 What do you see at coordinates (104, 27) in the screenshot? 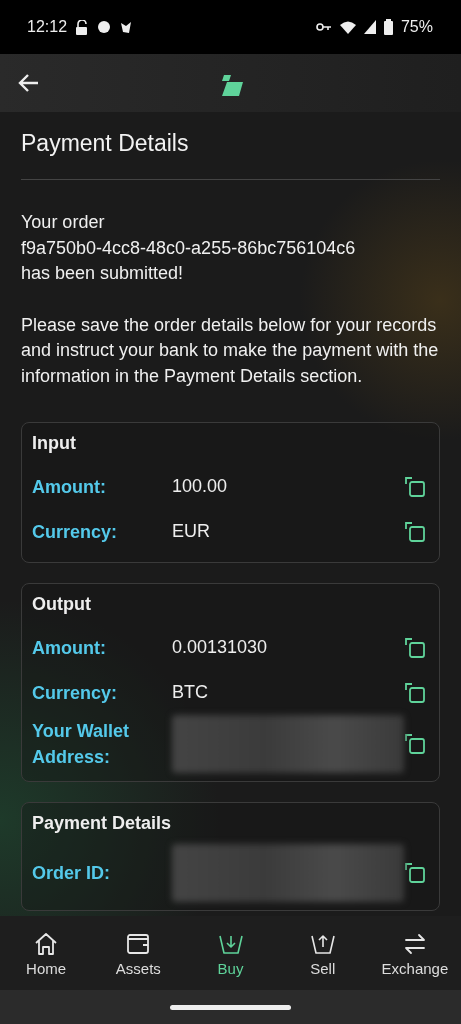
I see `circle-icon` at bounding box center [104, 27].